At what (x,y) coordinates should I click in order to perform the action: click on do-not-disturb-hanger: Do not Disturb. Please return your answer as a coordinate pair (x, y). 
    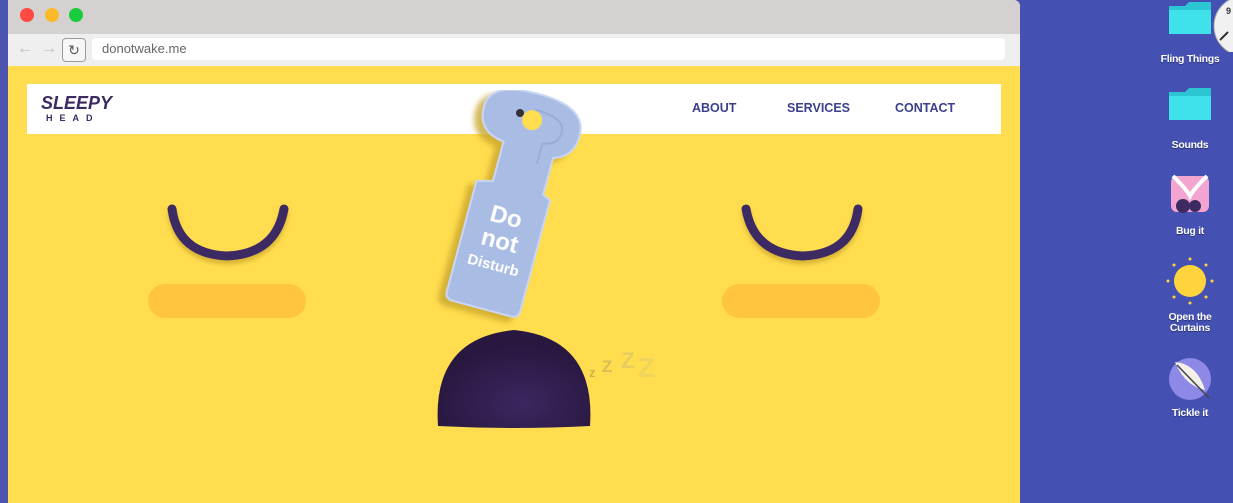
    Looking at the image, I should click on (508, 210).